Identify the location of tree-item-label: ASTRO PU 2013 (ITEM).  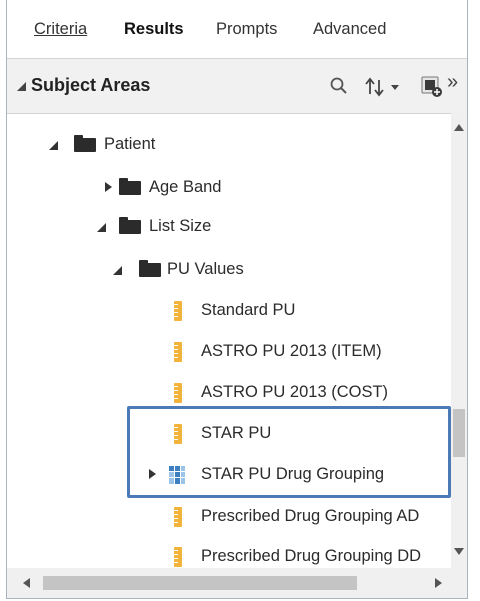
(291, 351).